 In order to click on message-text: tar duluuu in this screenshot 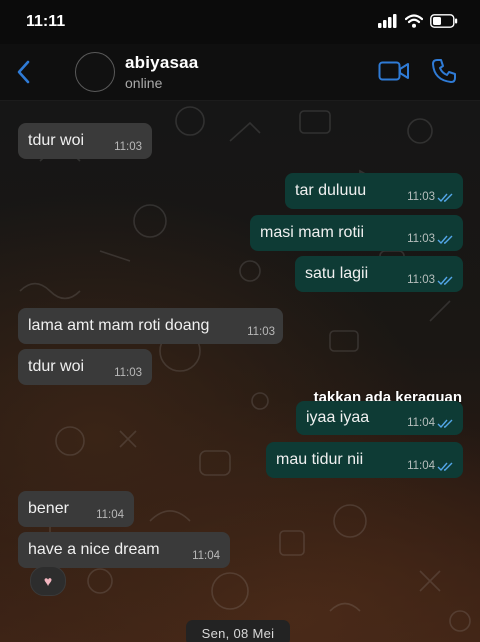, I will do `click(331, 190)`.